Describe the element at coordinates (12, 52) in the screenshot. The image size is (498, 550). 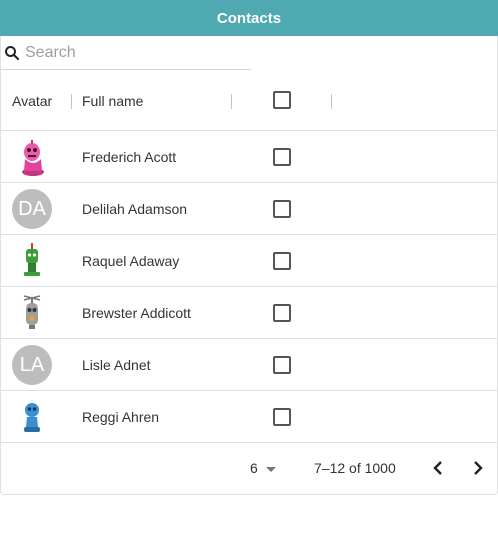
I see `search-icon` at that location.